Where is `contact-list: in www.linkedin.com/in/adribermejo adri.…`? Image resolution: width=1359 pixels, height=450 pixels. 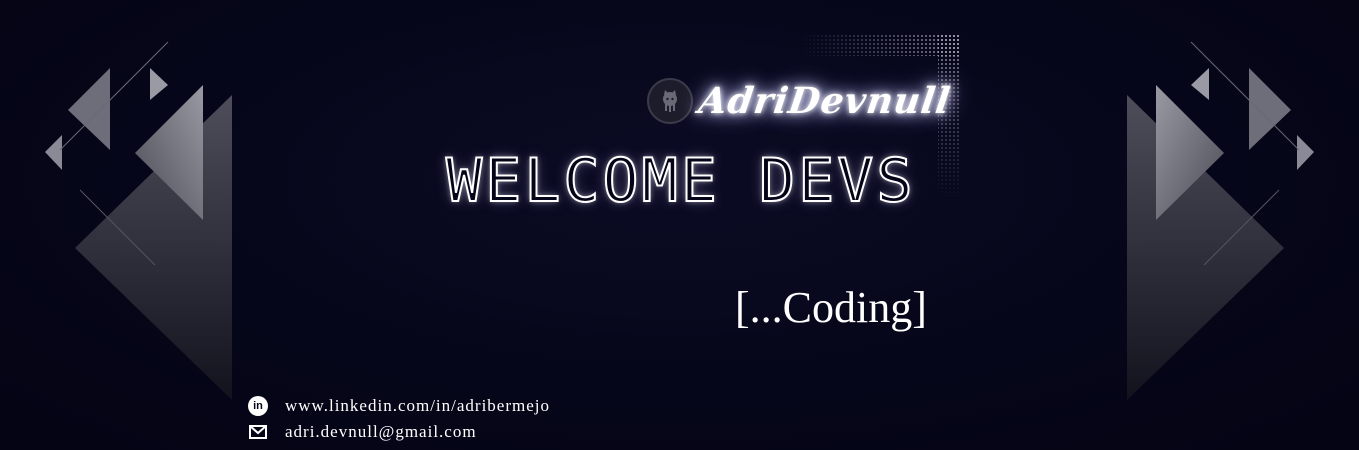 contact-list: in www.linkedin.com/in/adribermejo adri.… is located at coordinates (398, 419).